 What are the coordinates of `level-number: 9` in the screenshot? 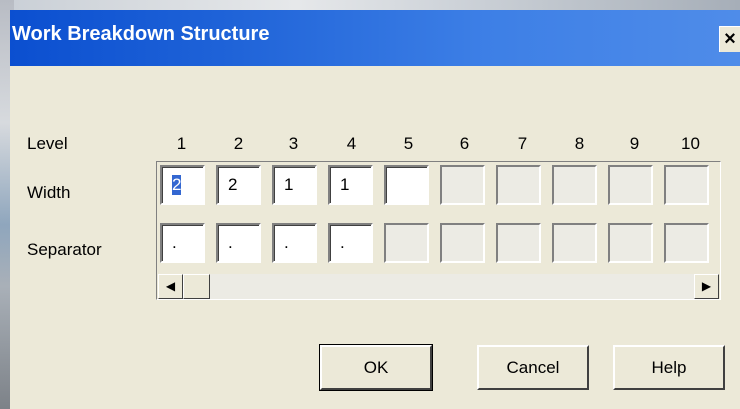 It's located at (634, 143).